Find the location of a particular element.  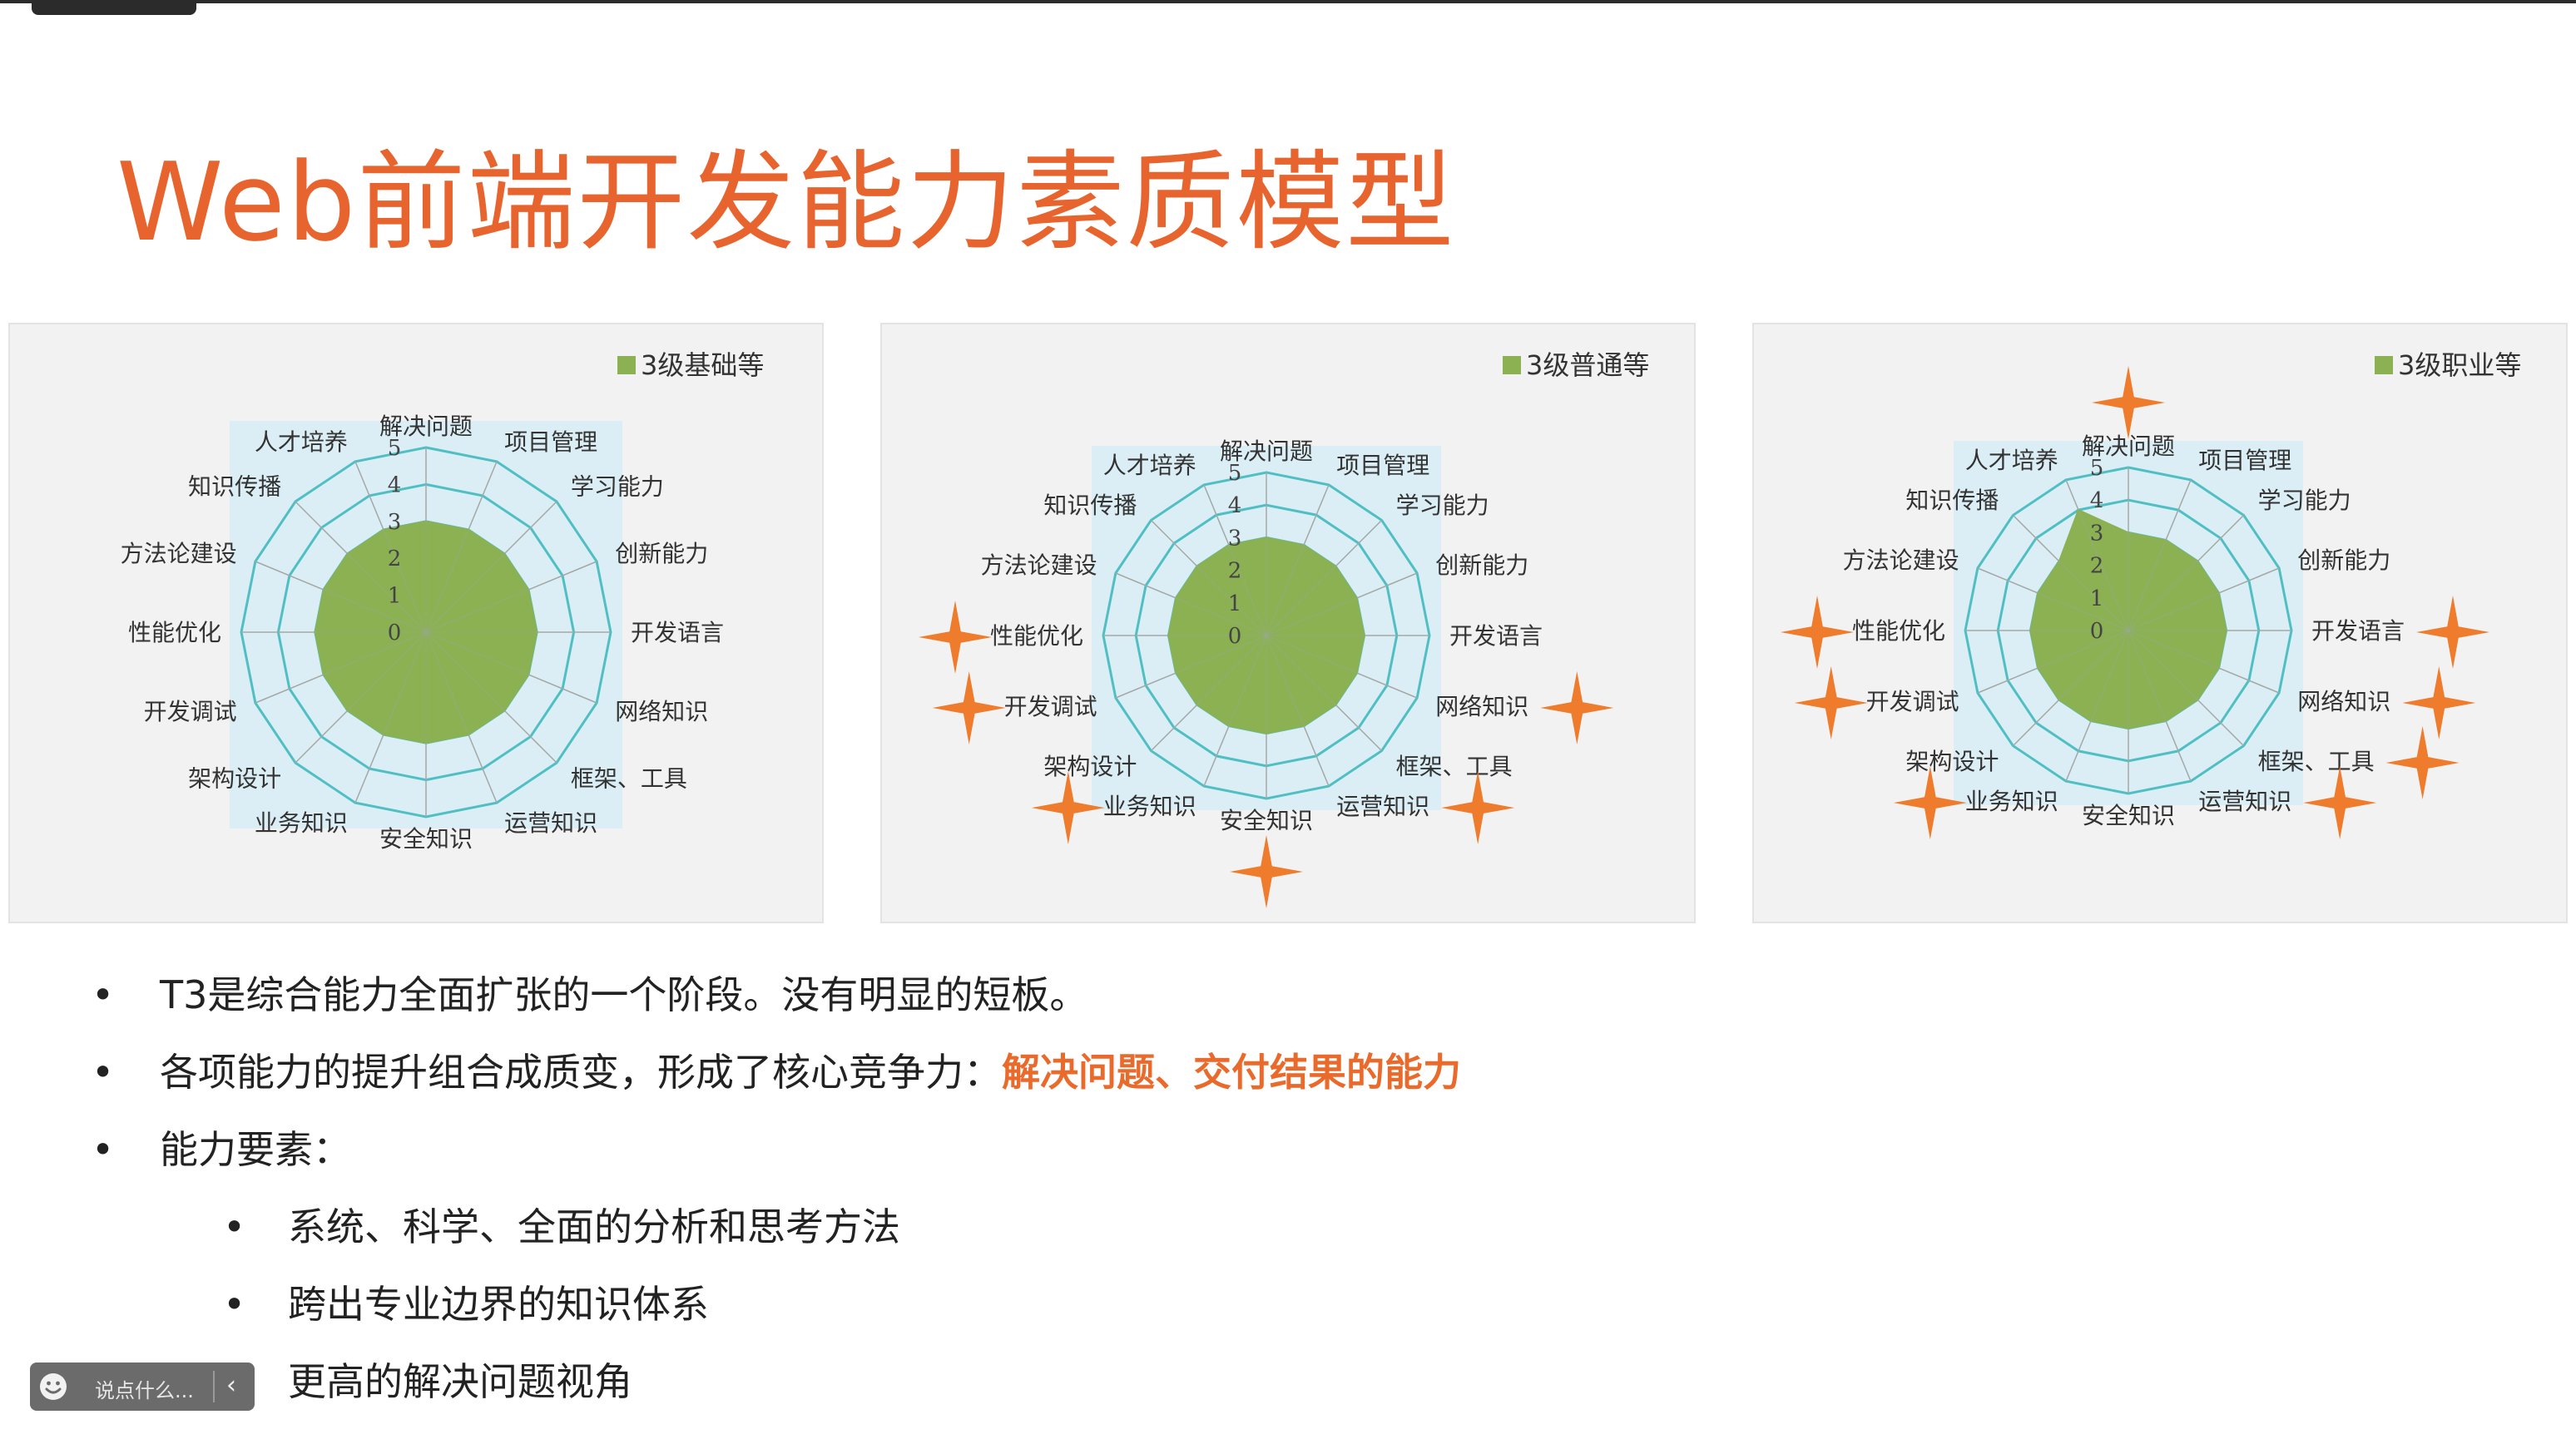

chevron-left-icon: ‹ is located at coordinates (231, 1386).